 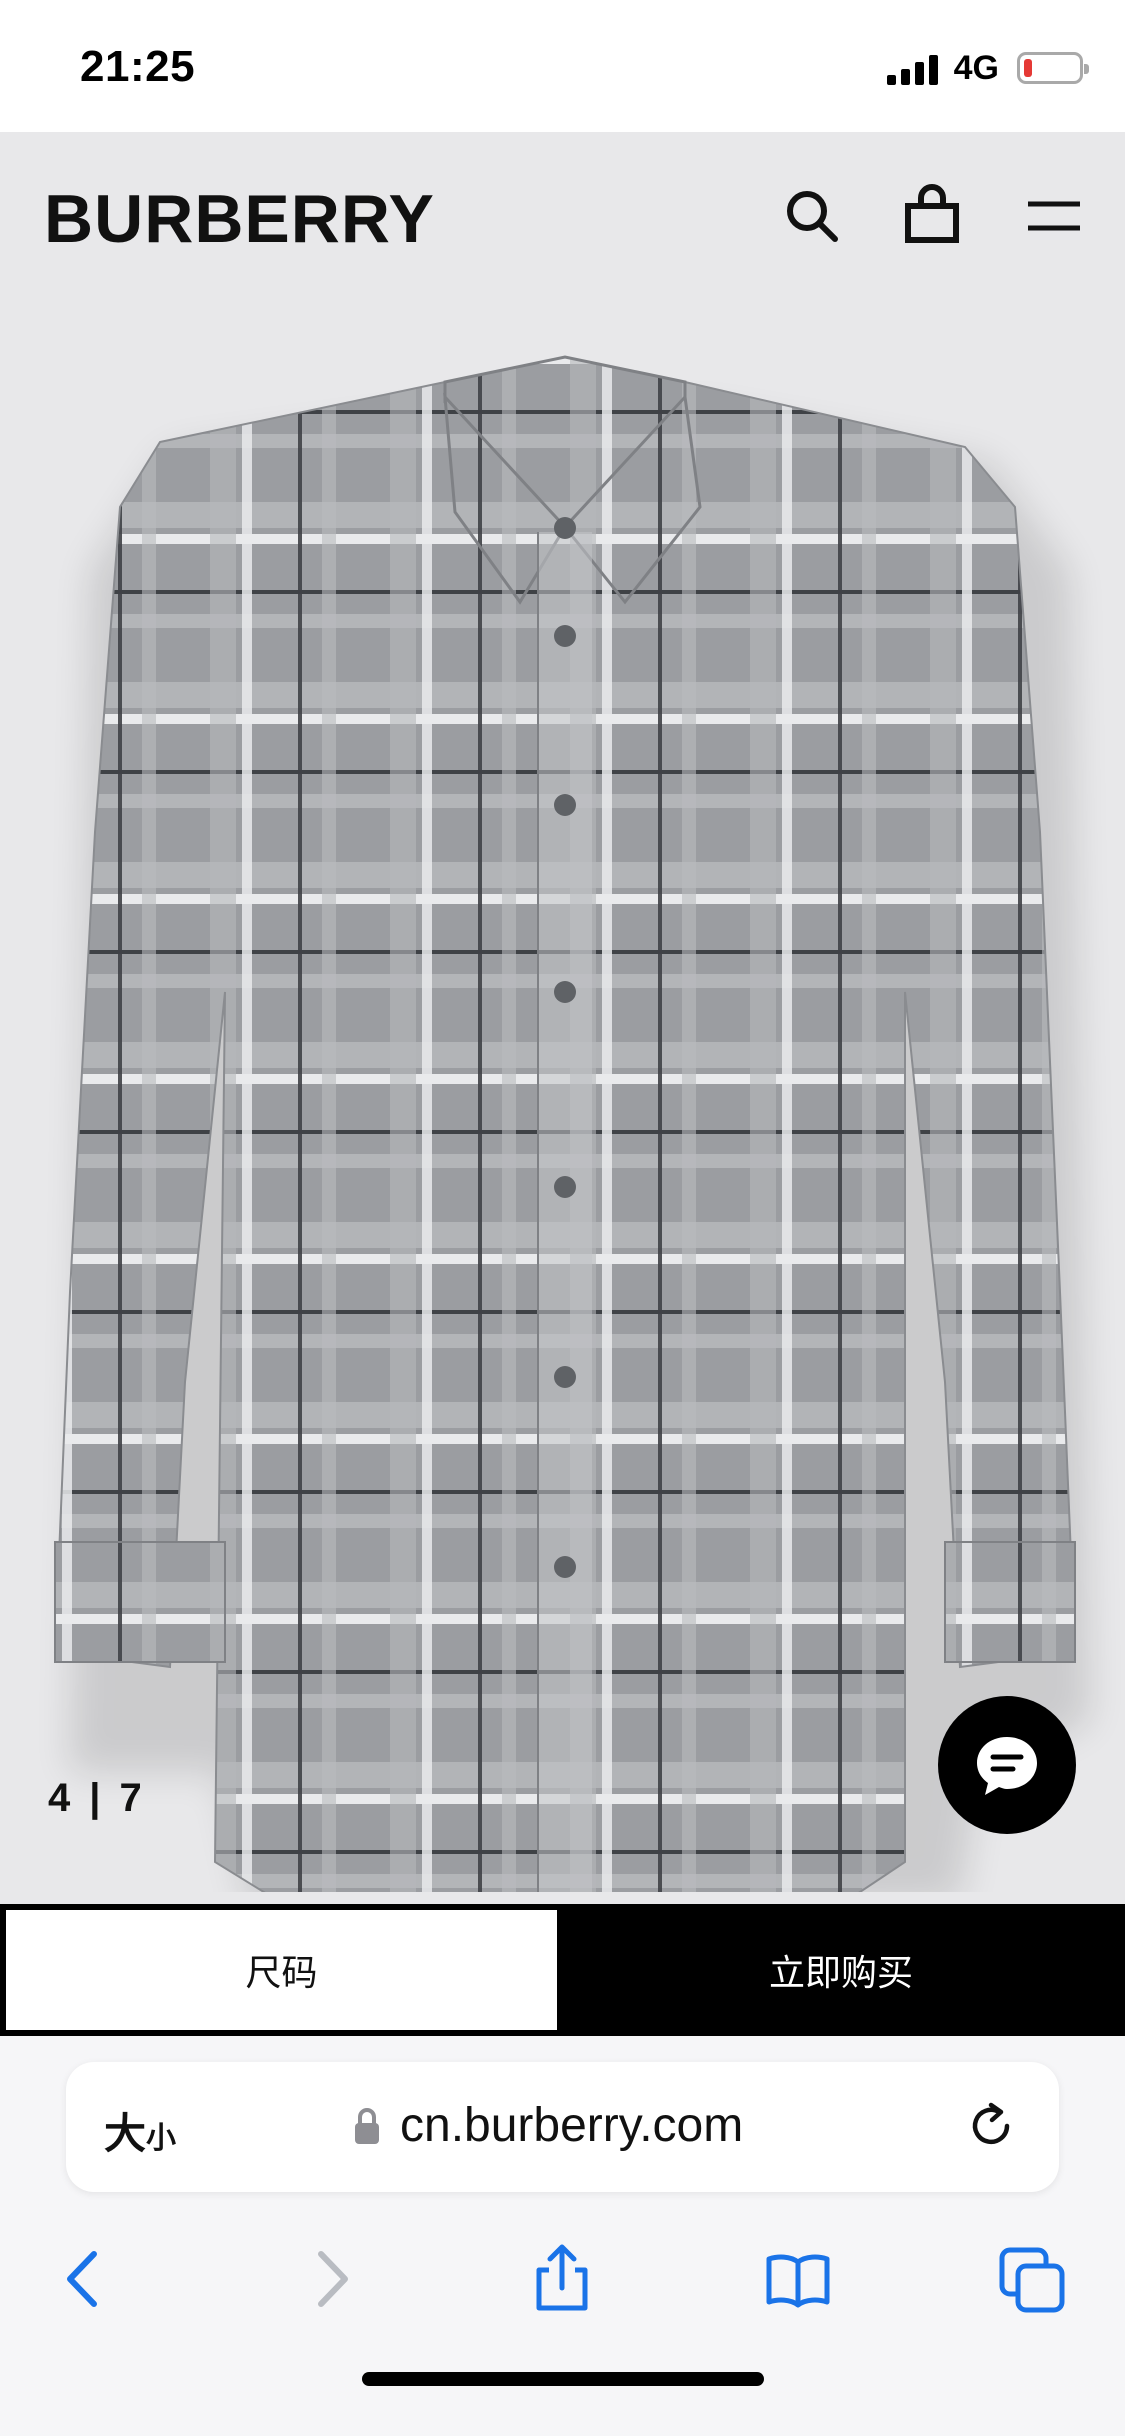 I want to click on share-icon, so click(x=562, y=2279).